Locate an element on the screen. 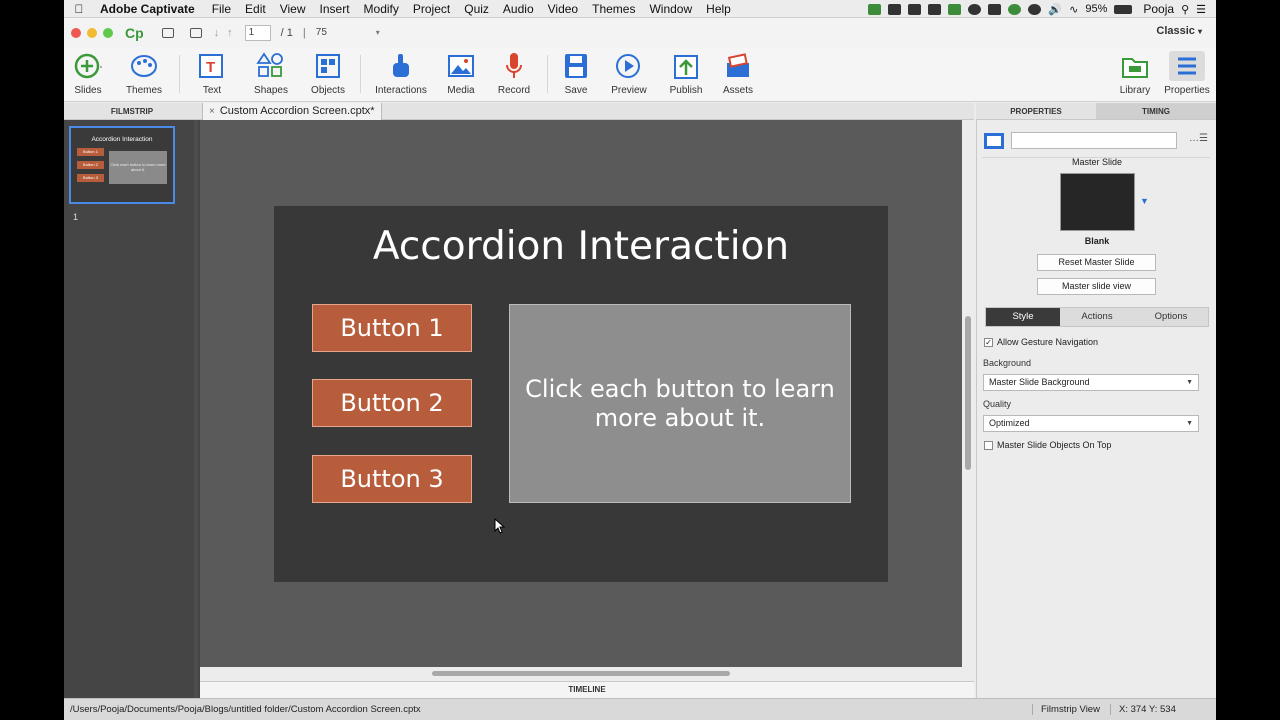 The height and width of the screenshot is (720, 1280). document-tab: × Custom Accordion Screen.cptx* is located at coordinates (292, 111).